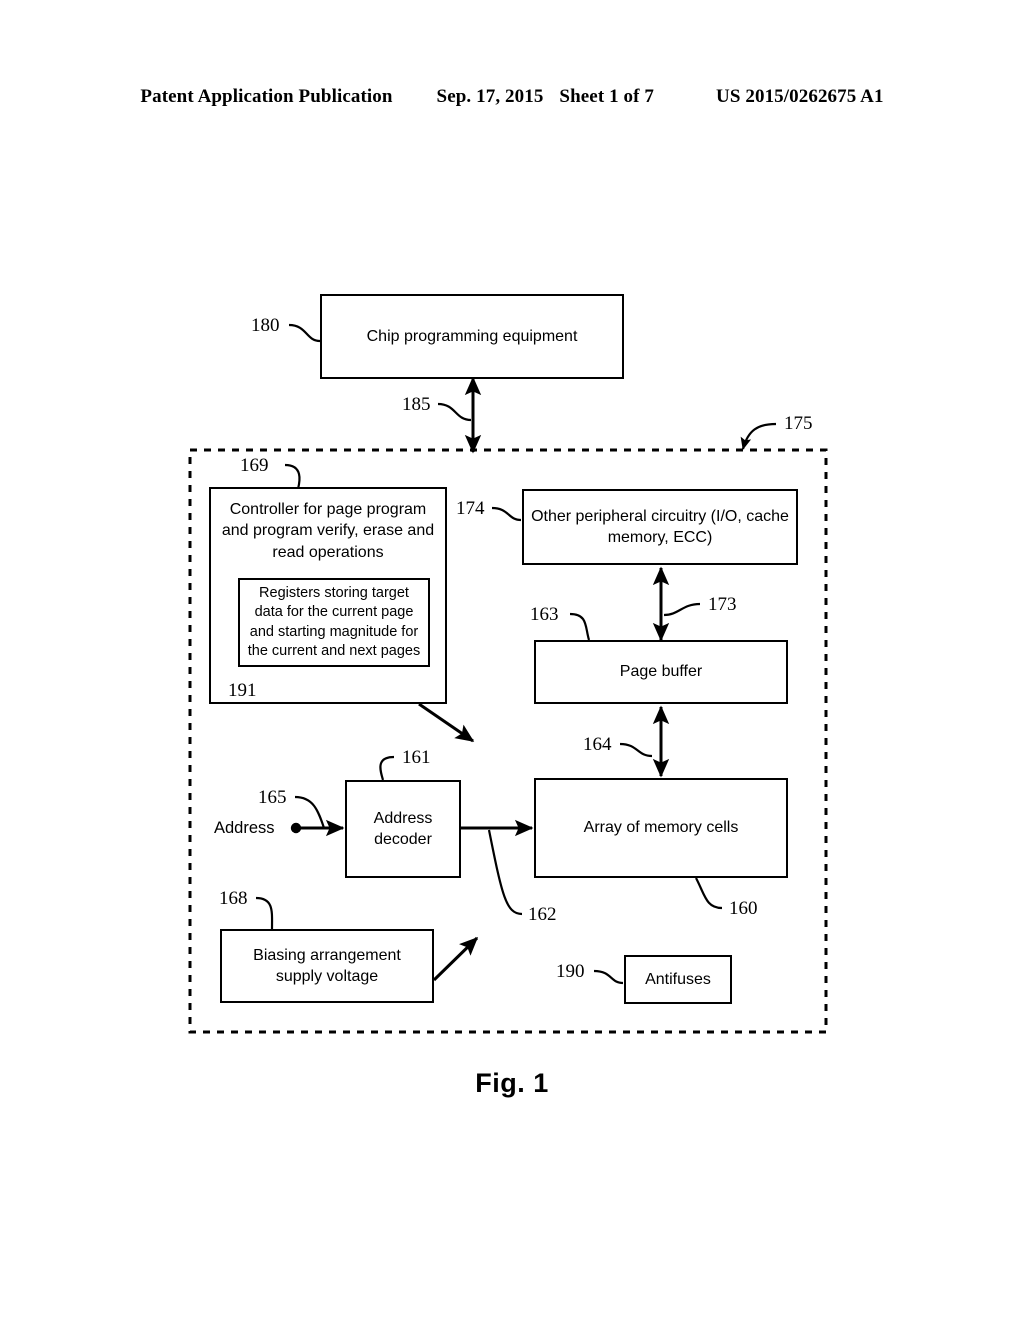 Image resolution: width=1024 pixels, height=1320 pixels. What do you see at coordinates (265, 325) in the screenshot?
I see `ref-180: 180` at bounding box center [265, 325].